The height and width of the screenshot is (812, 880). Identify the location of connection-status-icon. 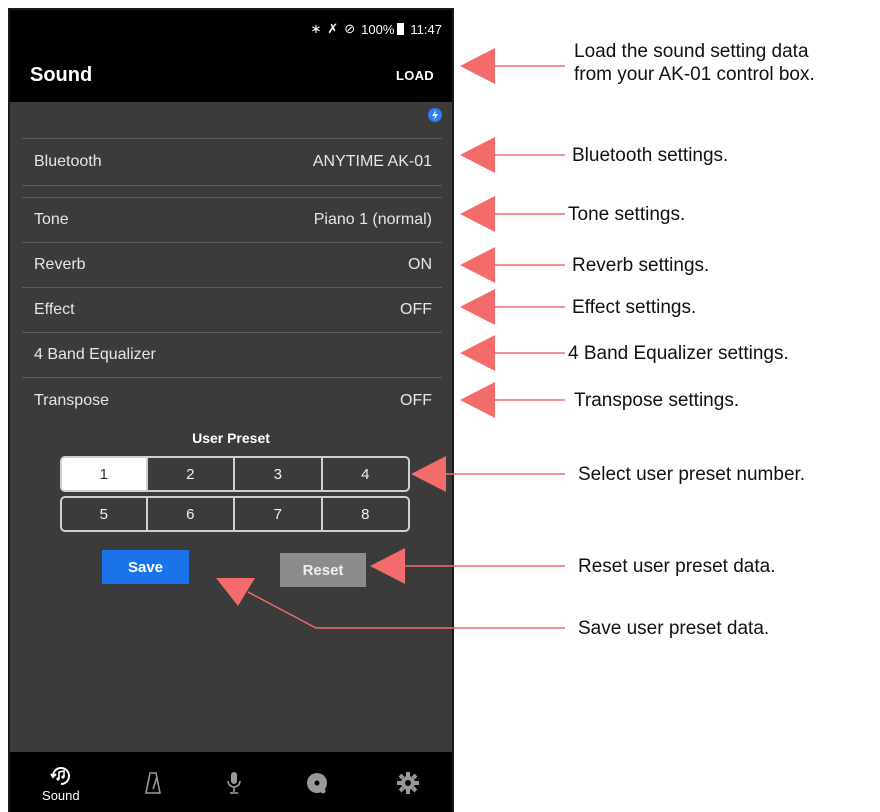
(435, 115).